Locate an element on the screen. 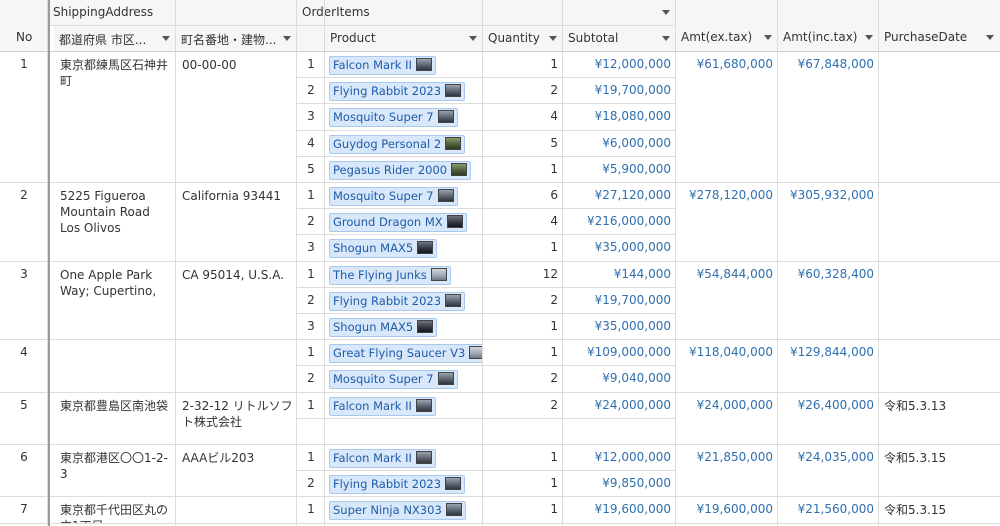 The width and height of the screenshot is (1000, 526). product-cell: Super Ninja NX303 is located at coordinates (404, 510).